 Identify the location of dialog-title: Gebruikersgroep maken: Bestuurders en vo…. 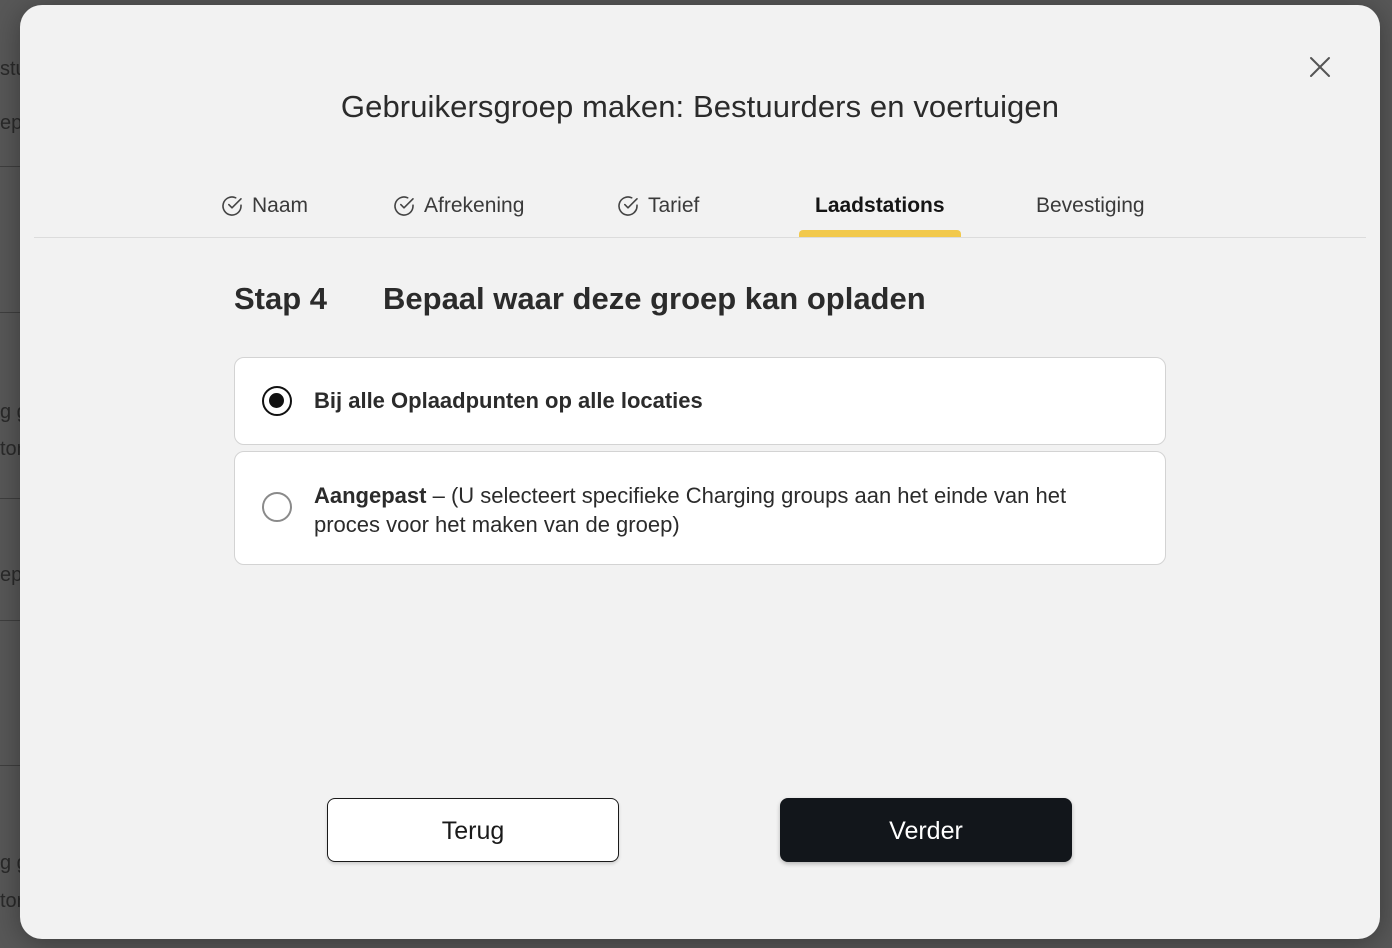
(700, 106).